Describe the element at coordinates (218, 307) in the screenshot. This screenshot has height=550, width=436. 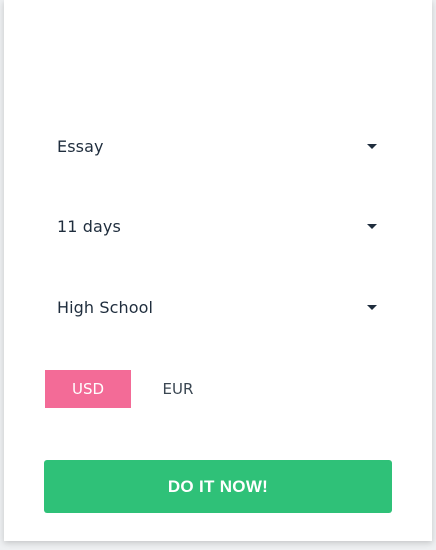
I see `academic-level-select: High School` at that location.